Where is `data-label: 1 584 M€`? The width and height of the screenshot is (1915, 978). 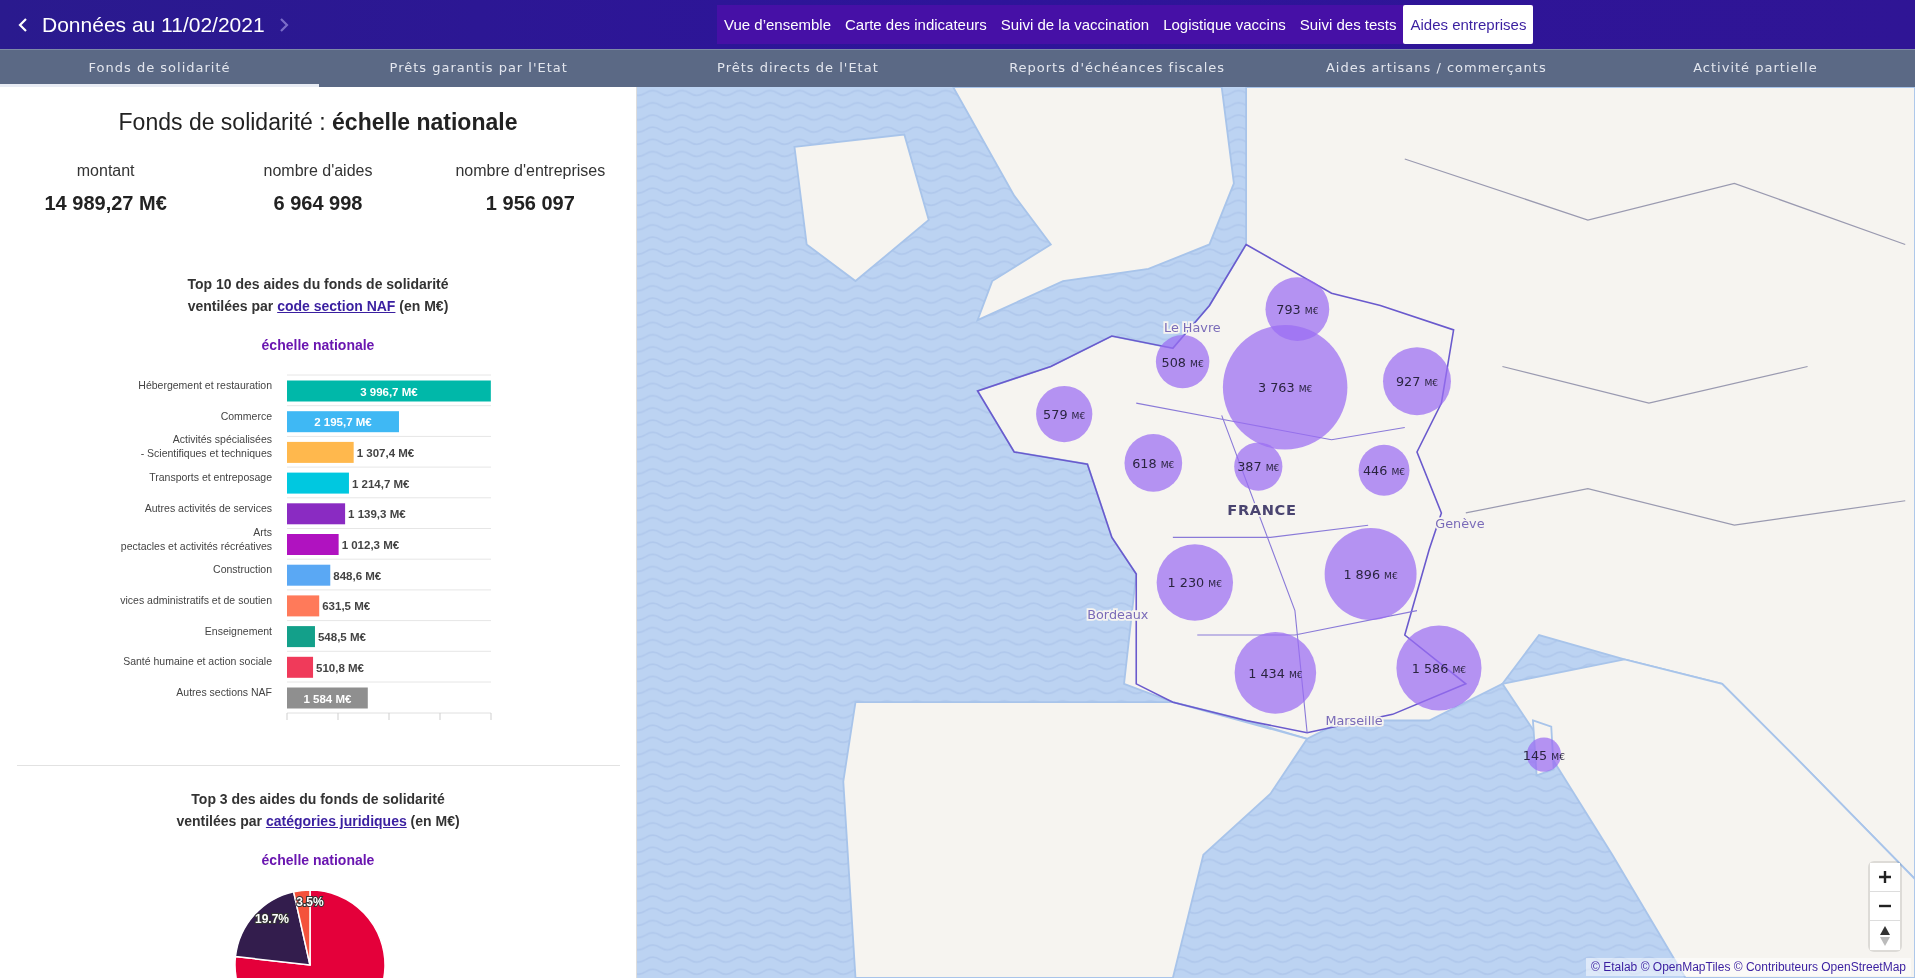
data-label: 1 584 M€ is located at coordinates (327, 698).